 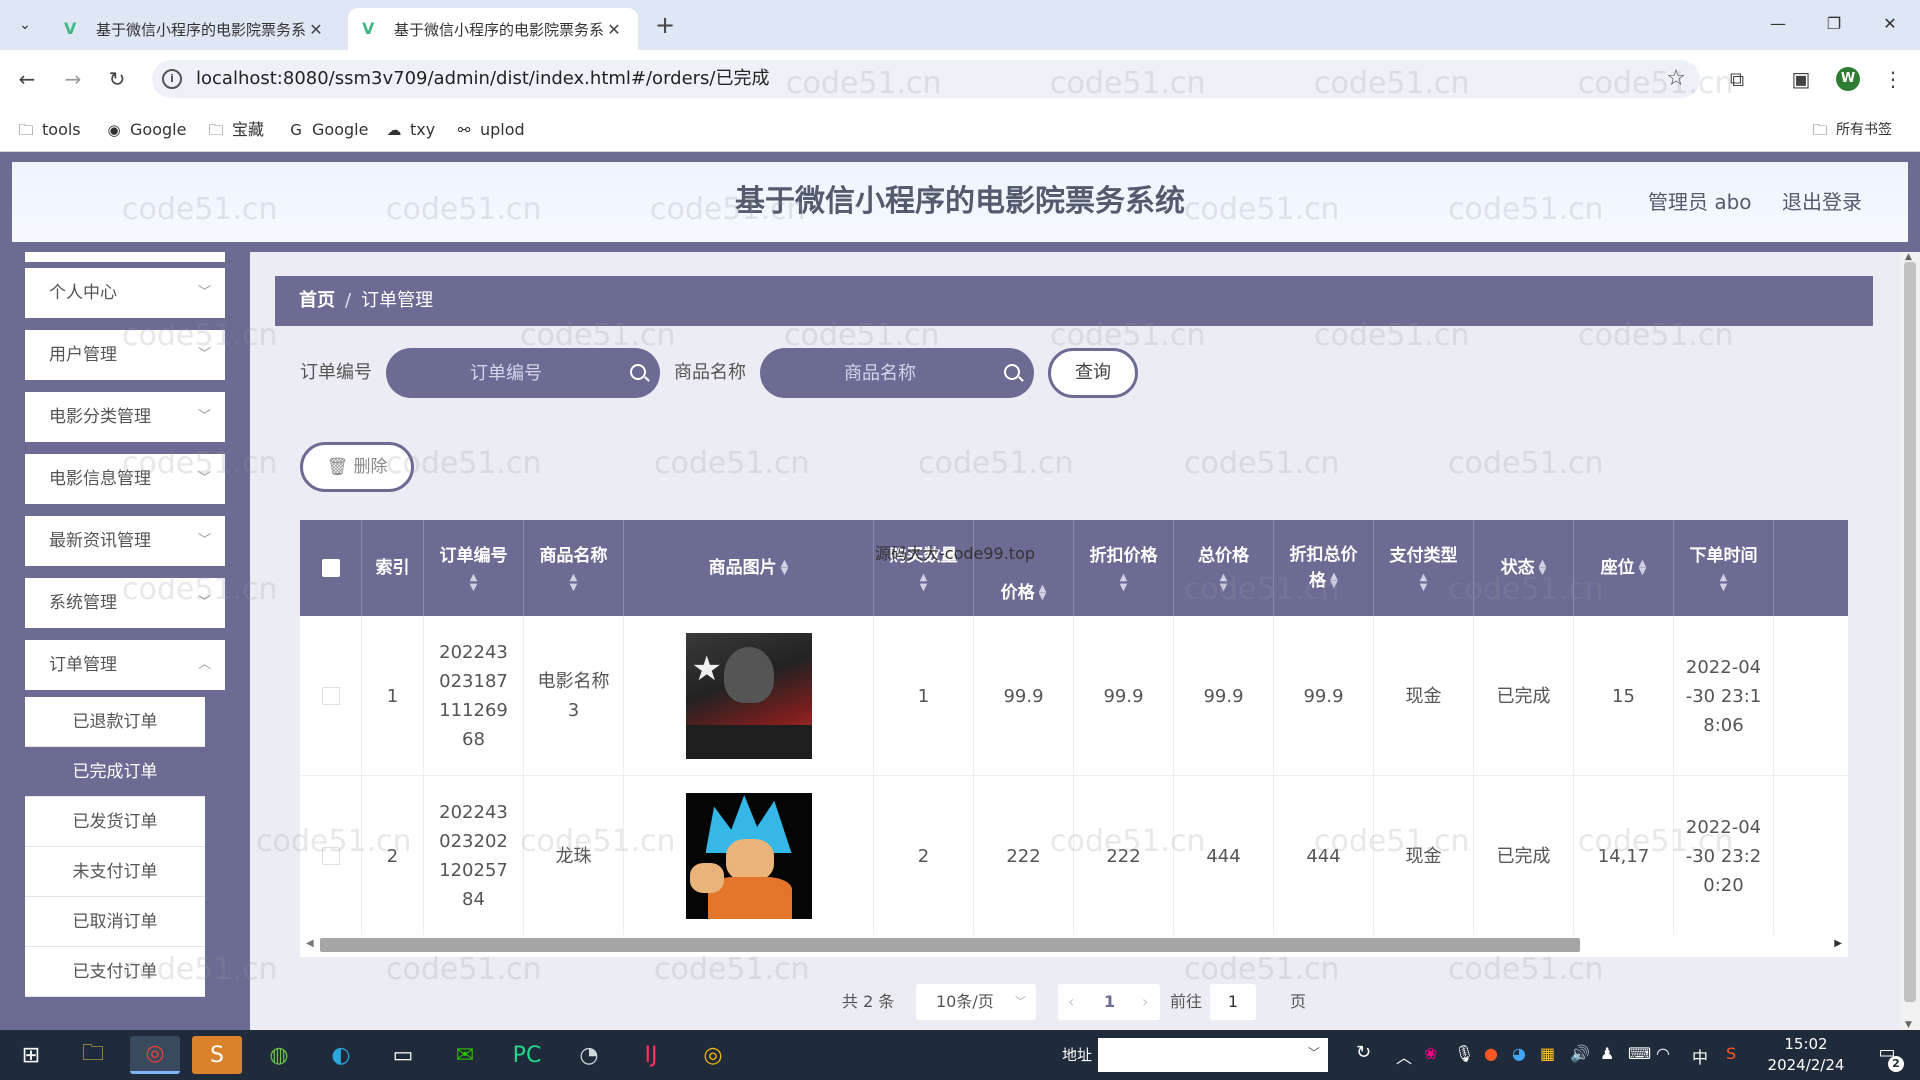 What do you see at coordinates (1676, 78) in the screenshot?
I see `bookmark-star-icon: ☆` at bounding box center [1676, 78].